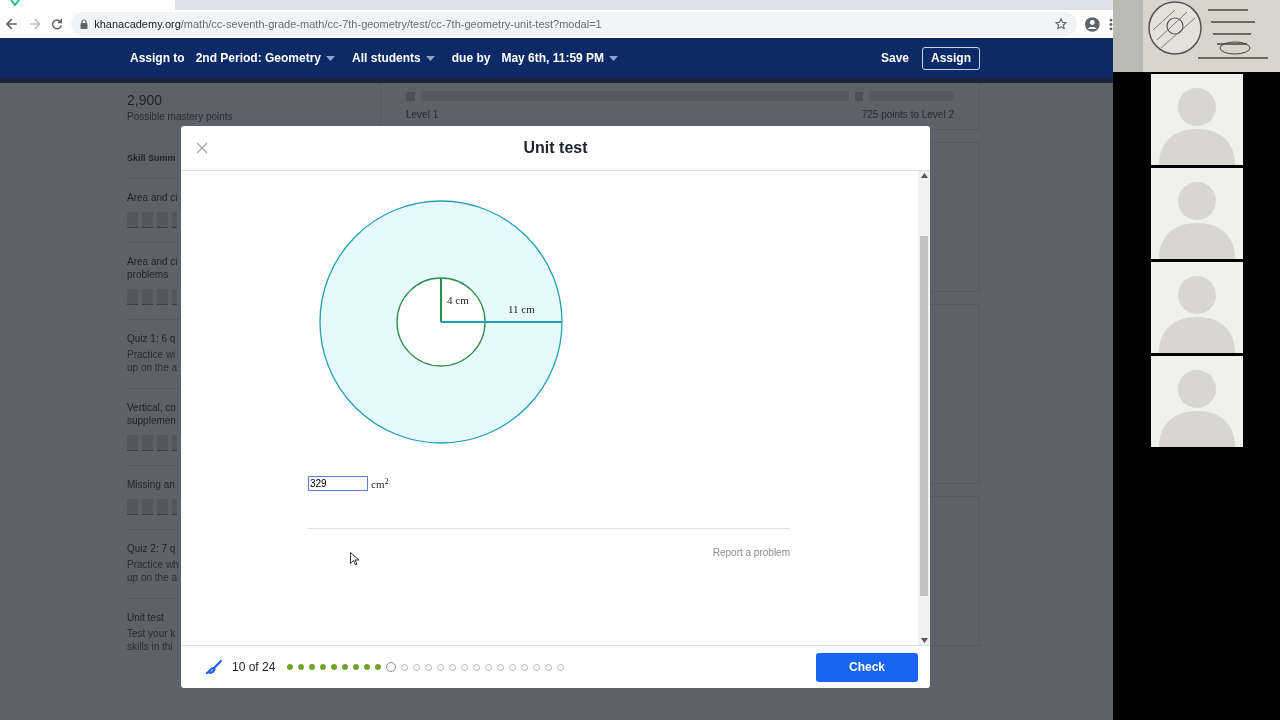 The image size is (1280, 720). What do you see at coordinates (751, 552) in the screenshot?
I see `report-problem-link: Report a problem` at bounding box center [751, 552].